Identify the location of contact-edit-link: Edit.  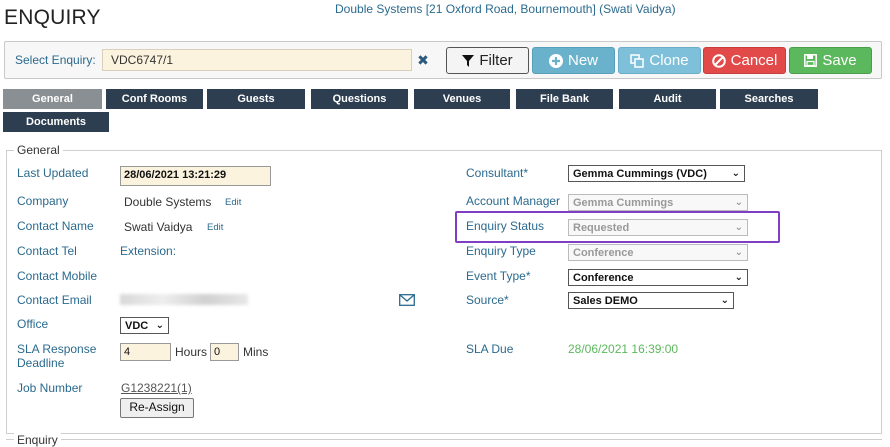
(215, 227).